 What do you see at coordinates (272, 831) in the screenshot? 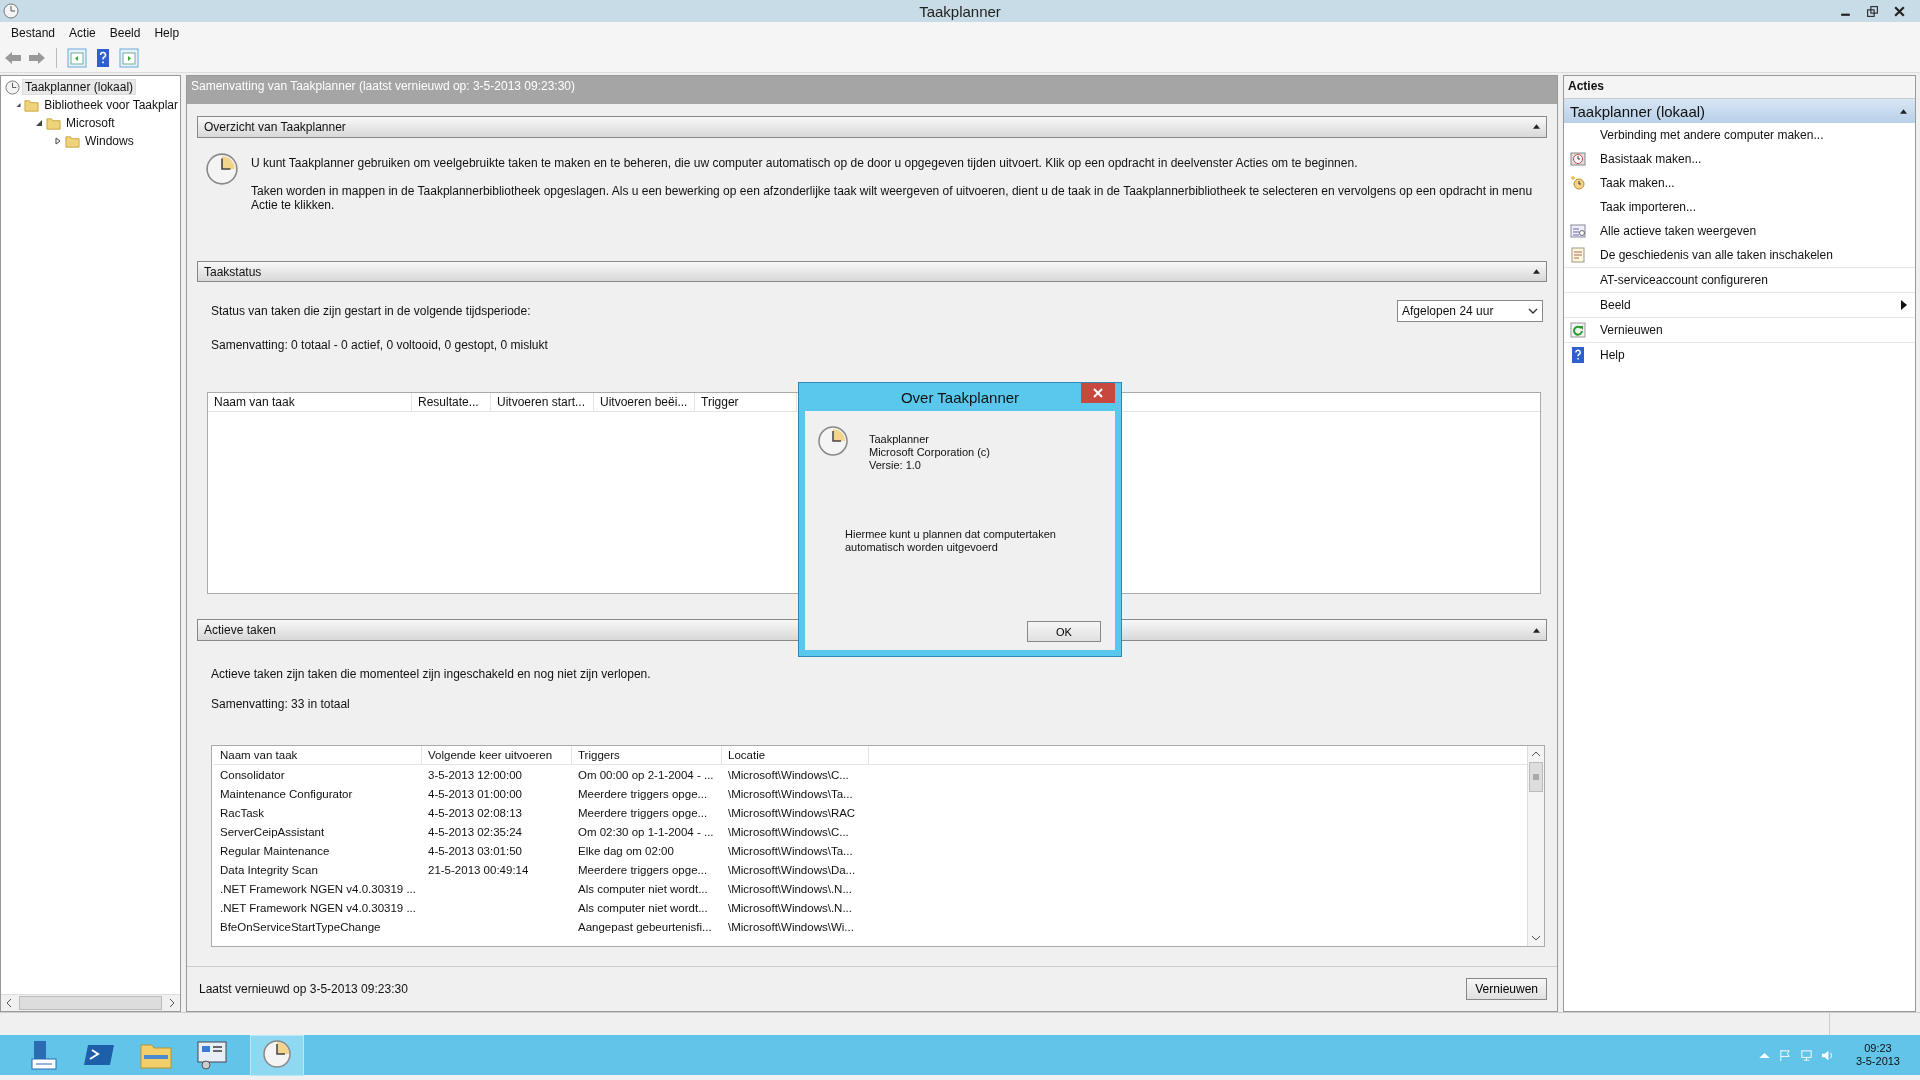
I see `table-cell: ServerCeipAssistant` at bounding box center [272, 831].